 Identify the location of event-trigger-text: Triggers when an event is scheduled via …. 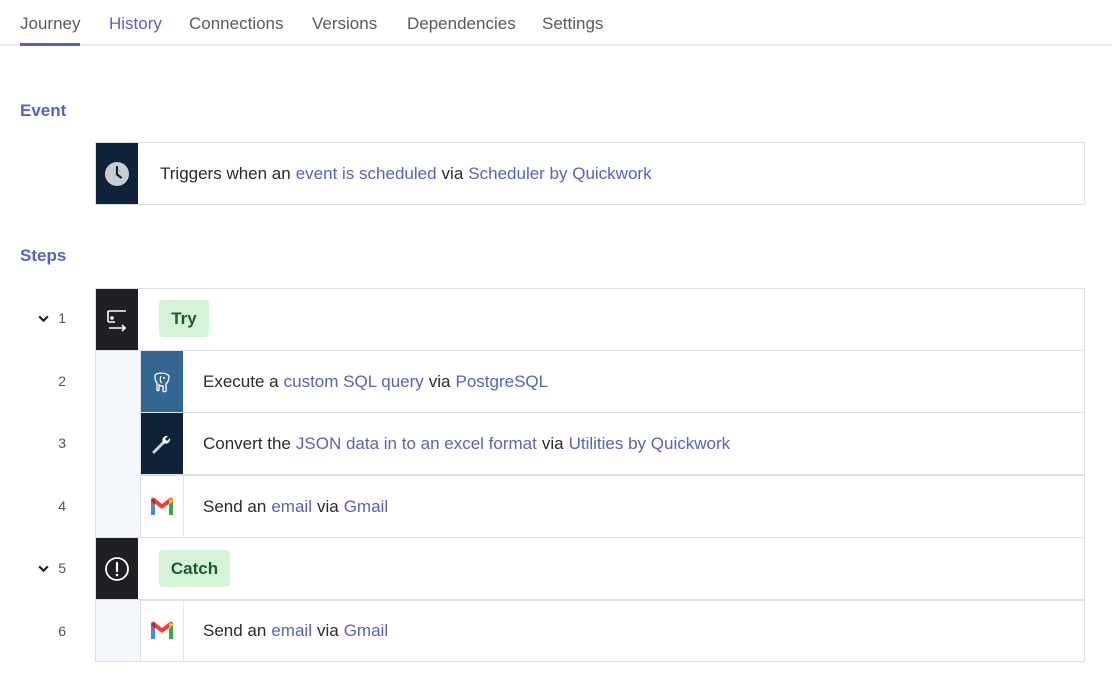
(406, 173).